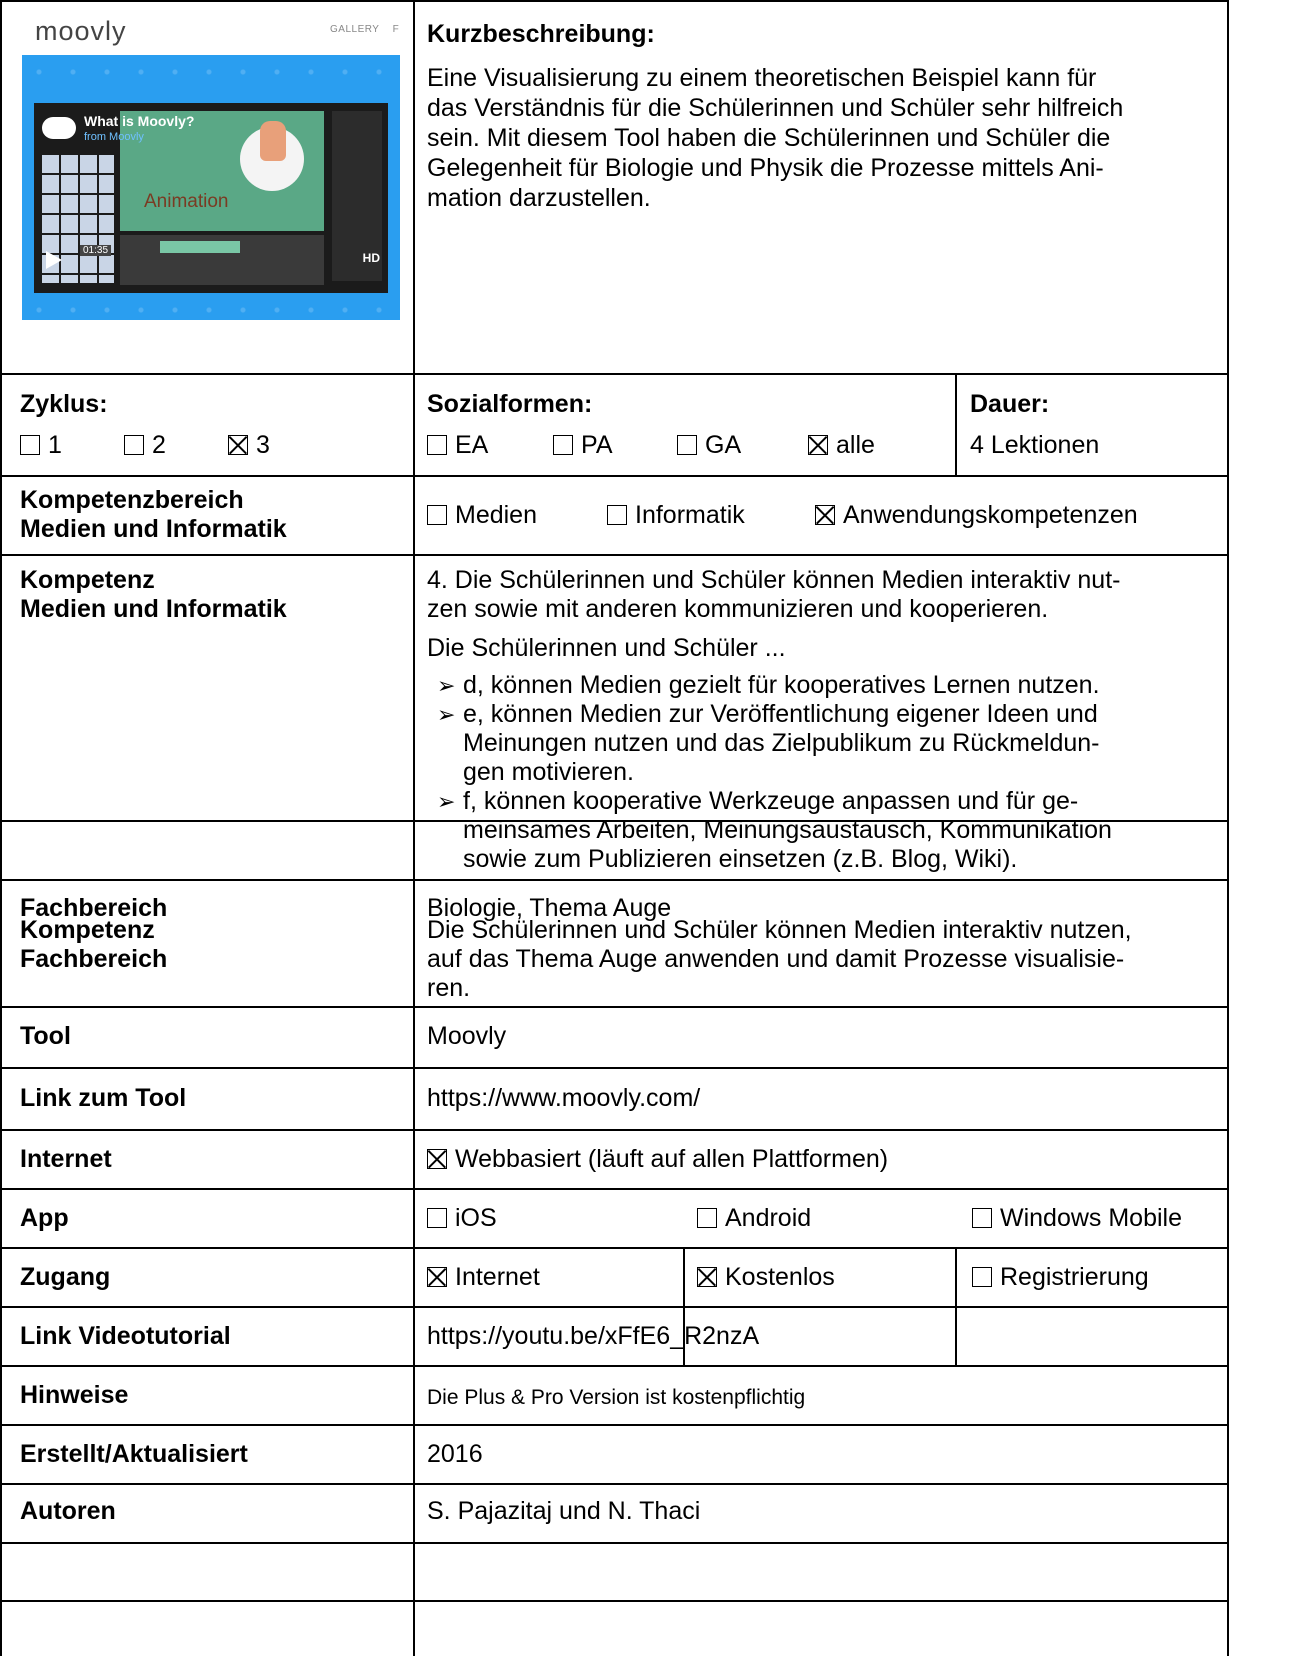 This screenshot has width=1293, height=1656. What do you see at coordinates (153, 529) in the screenshot?
I see `kompetenzbereich-label-2: Medien und Informatik` at bounding box center [153, 529].